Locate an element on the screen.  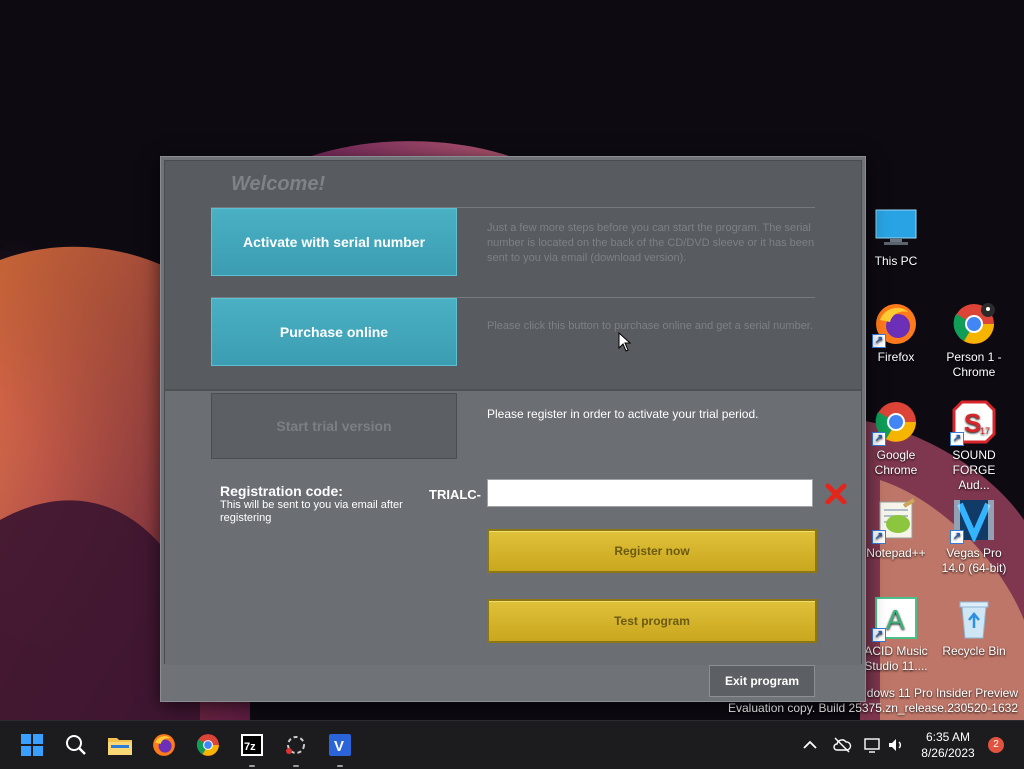
acid-music-icon: A ↗ is located at coordinates (895, 619).